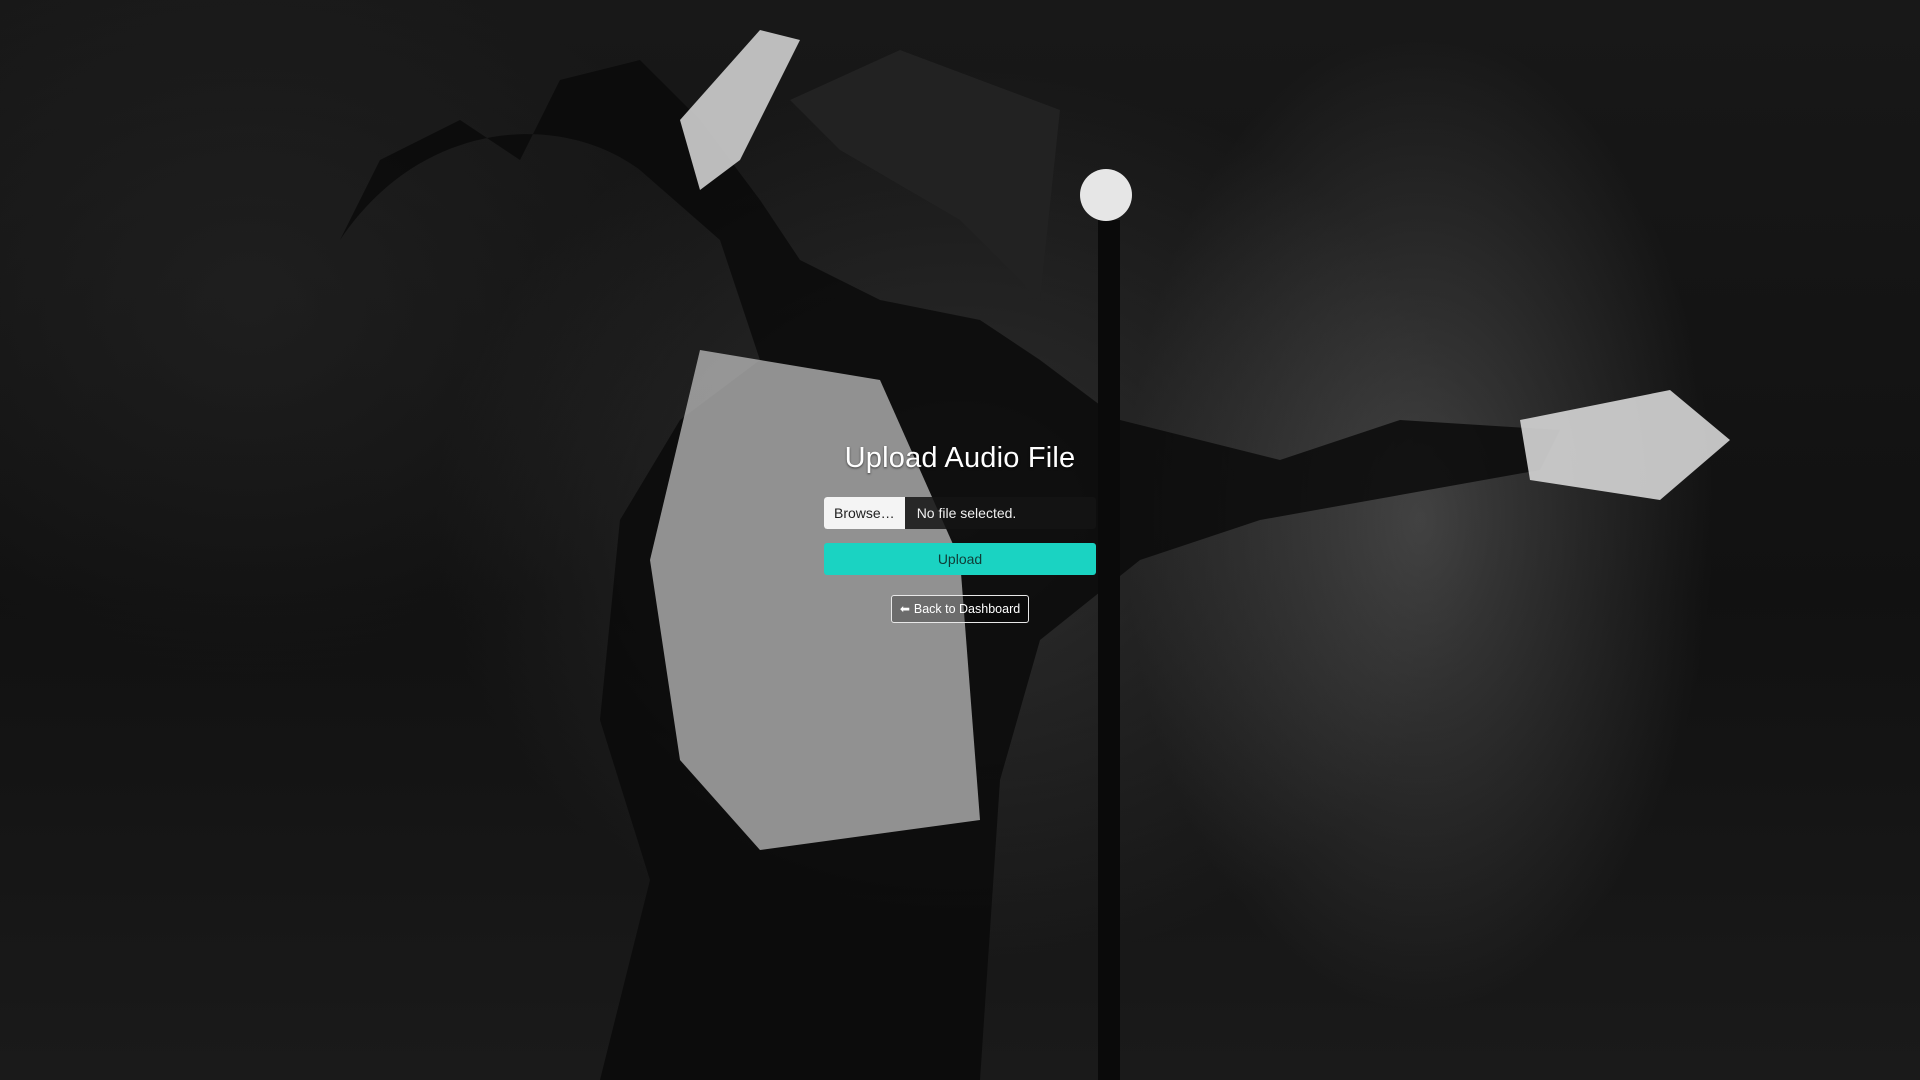 This screenshot has width=1920, height=1080. I want to click on file-input: Browse… No file selected., so click(960, 513).